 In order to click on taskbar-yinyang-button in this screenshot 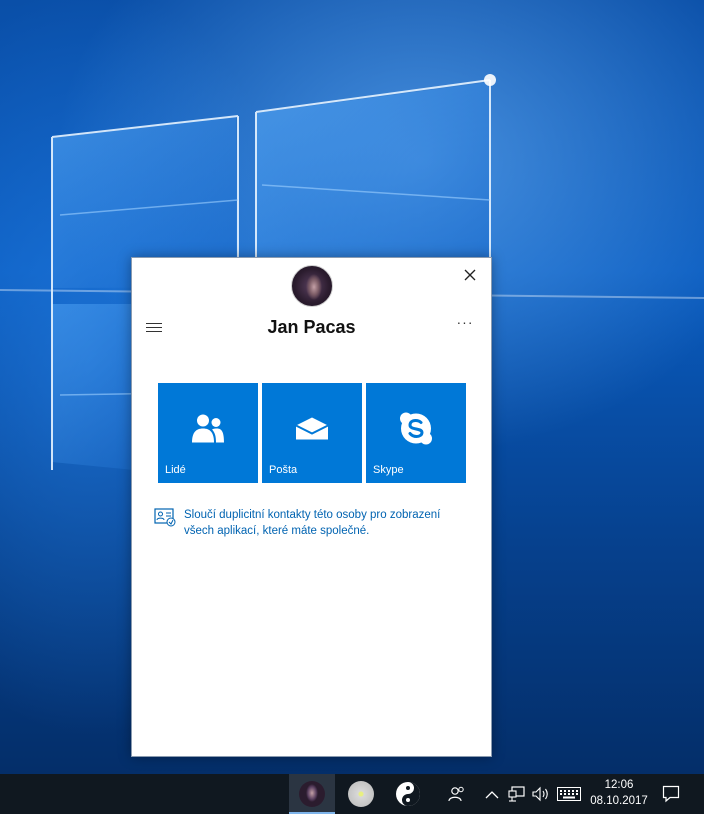, I will do `click(408, 794)`.